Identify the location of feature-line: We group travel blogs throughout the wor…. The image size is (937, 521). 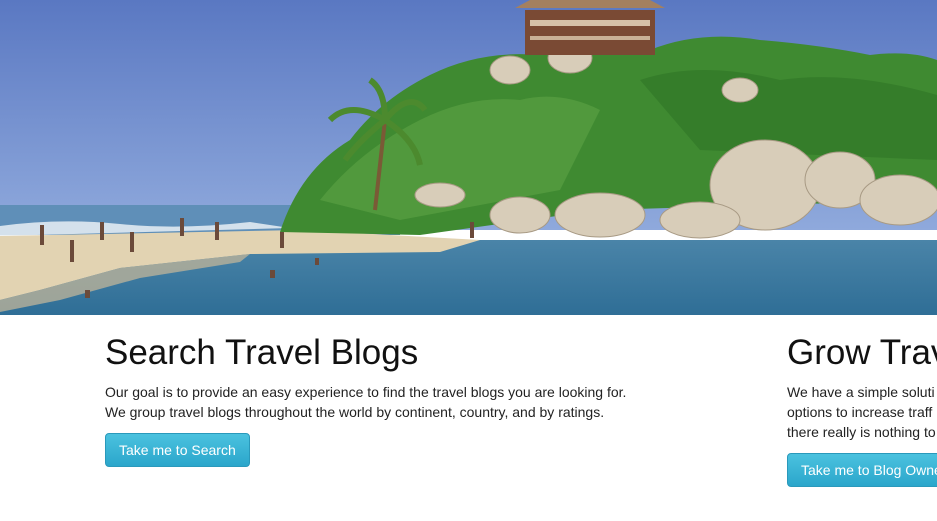
(355, 411).